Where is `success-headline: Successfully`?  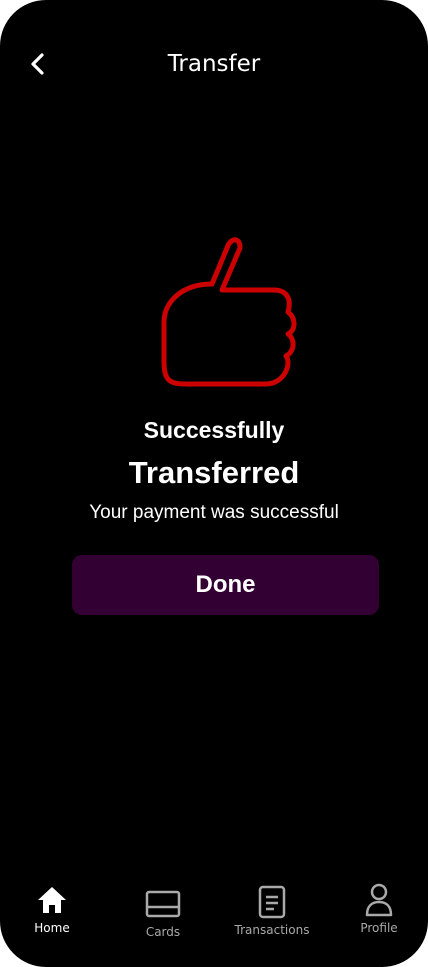
success-headline: Successfully is located at coordinates (214, 430).